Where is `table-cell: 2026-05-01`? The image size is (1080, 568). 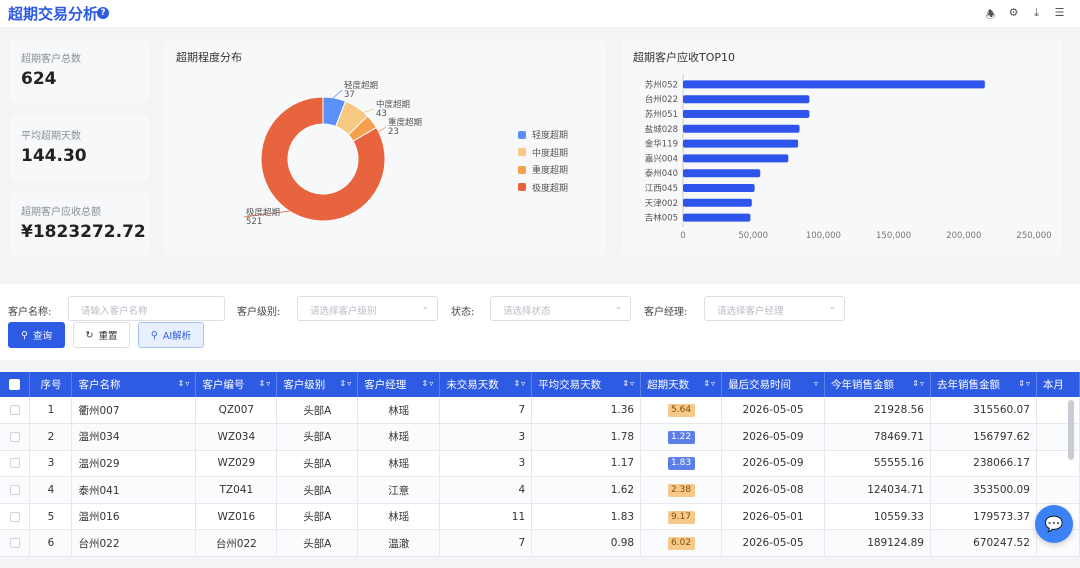
table-cell: 2026-05-01 is located at coordinates (773, 517).